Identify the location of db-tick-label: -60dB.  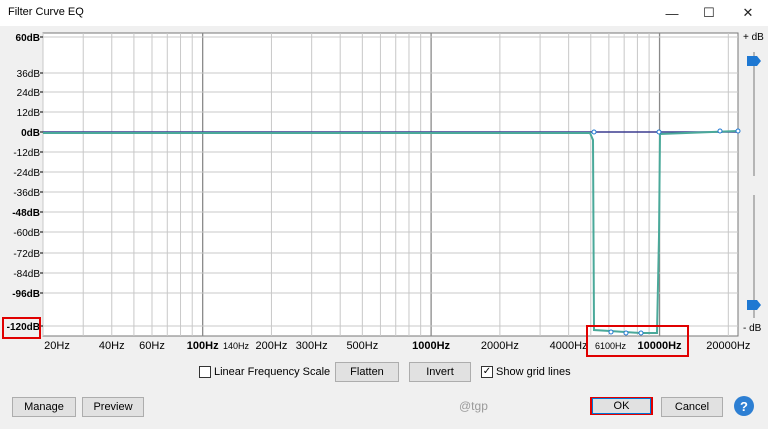
(26, 233).